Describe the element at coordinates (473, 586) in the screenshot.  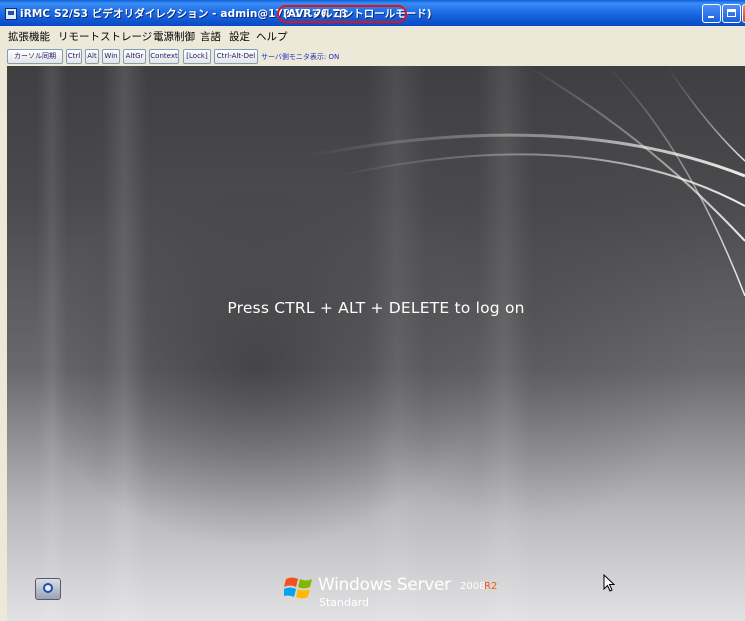
I see `product-version: 2008` at that location.